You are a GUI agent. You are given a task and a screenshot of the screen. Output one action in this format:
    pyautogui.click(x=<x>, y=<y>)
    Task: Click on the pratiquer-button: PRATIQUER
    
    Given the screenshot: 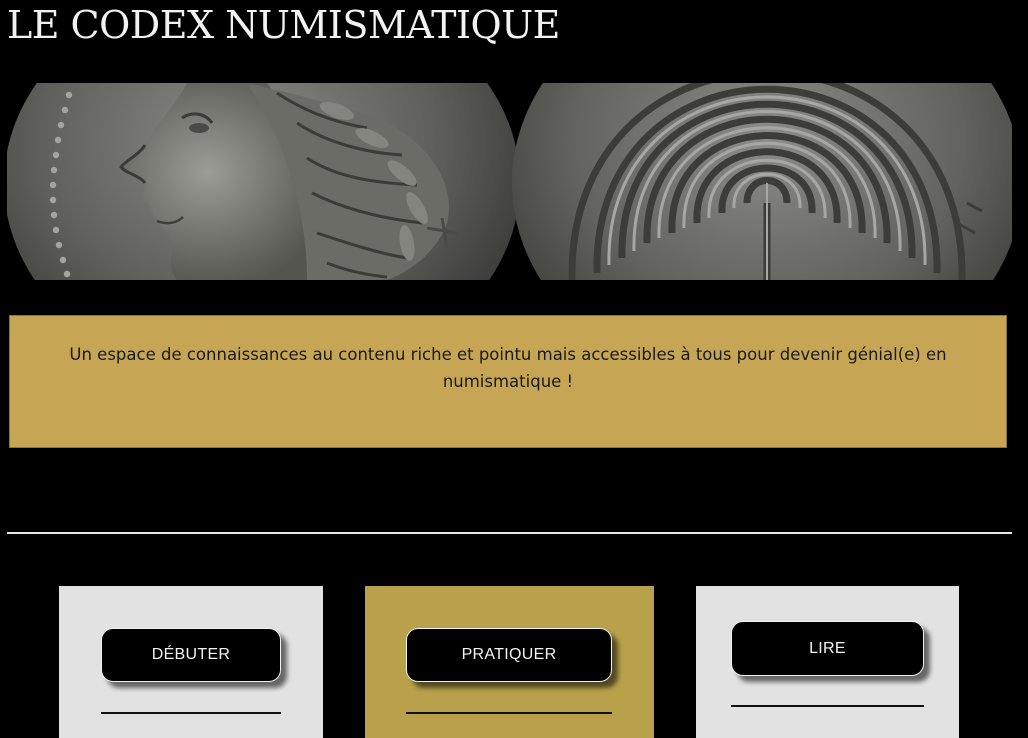 What is the action you would take?
    pyautogui.click(x=509, y=655)
    